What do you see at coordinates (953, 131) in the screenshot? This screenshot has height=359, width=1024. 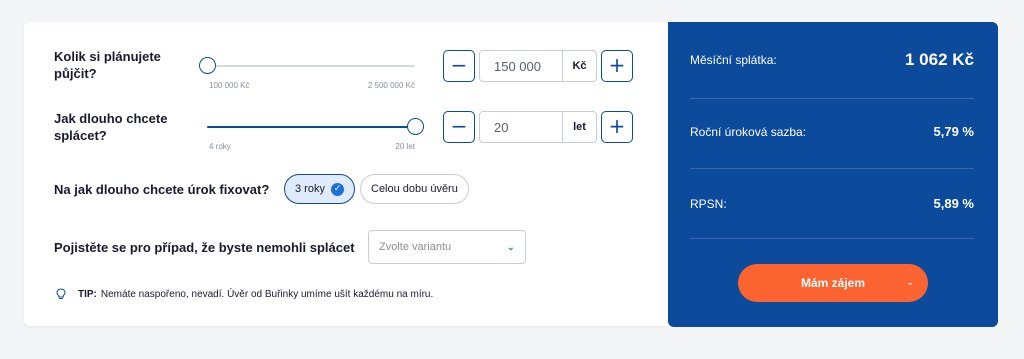 I see `interest-rate-value: 5,79 %` at bounding box center [953, 131].